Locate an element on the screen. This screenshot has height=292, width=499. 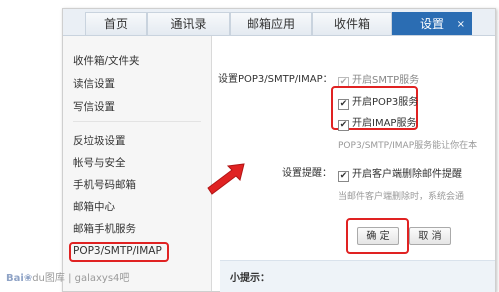
watermark: Bai❀du图库 | galaxys4吧 is located at coordinates (67, 276).